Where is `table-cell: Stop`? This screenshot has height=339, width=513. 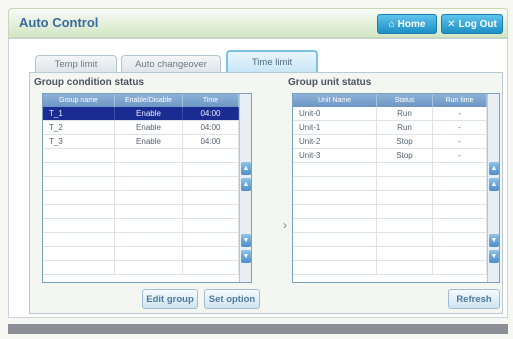 table-cell: Stop is located at coordinates (405, 155).